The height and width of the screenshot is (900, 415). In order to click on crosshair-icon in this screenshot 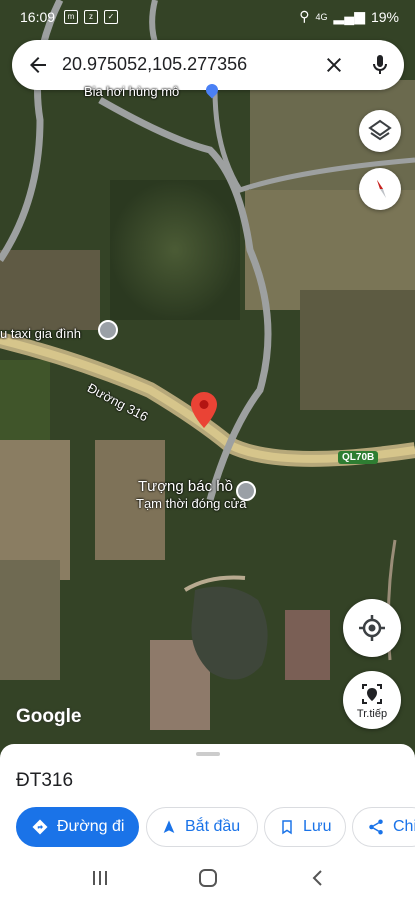, I will do `click(372, 628)`.